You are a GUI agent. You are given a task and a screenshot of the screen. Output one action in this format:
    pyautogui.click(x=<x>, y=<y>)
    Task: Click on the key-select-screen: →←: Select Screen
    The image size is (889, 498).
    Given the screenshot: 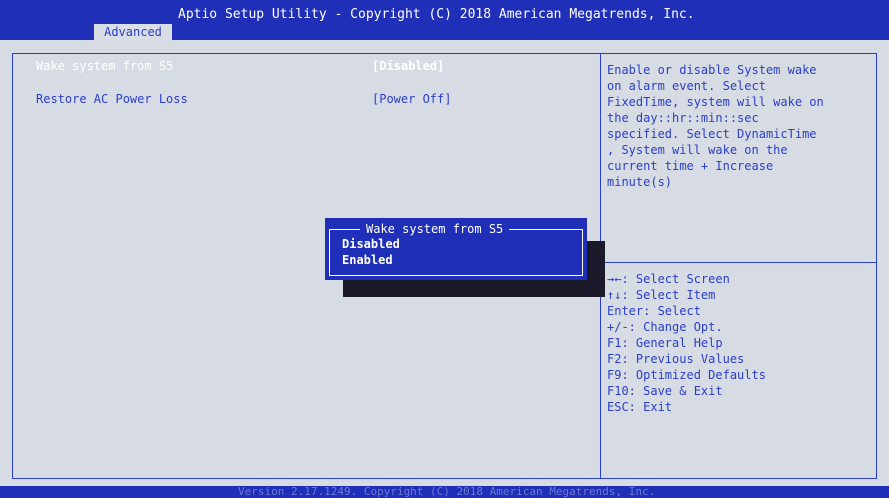 What is the action you would take?
    pyautogui.click(x=668, y=279)
    